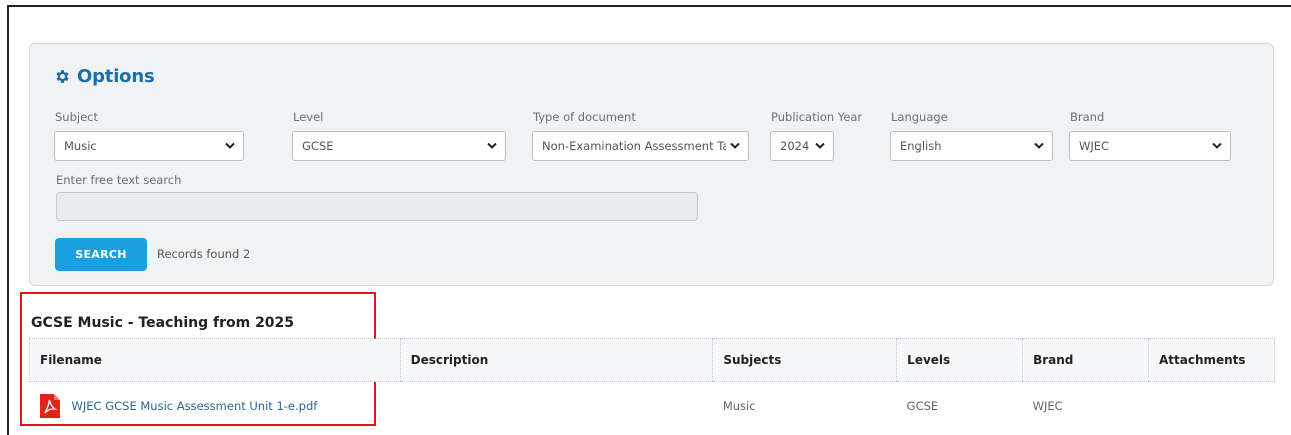 Image resolution: width=1291 pixels, height=435 pixels. I want to click on filename-cell: WJEC GCSE Music Assessment Unit 1-e.pdf, so click(215, 406).